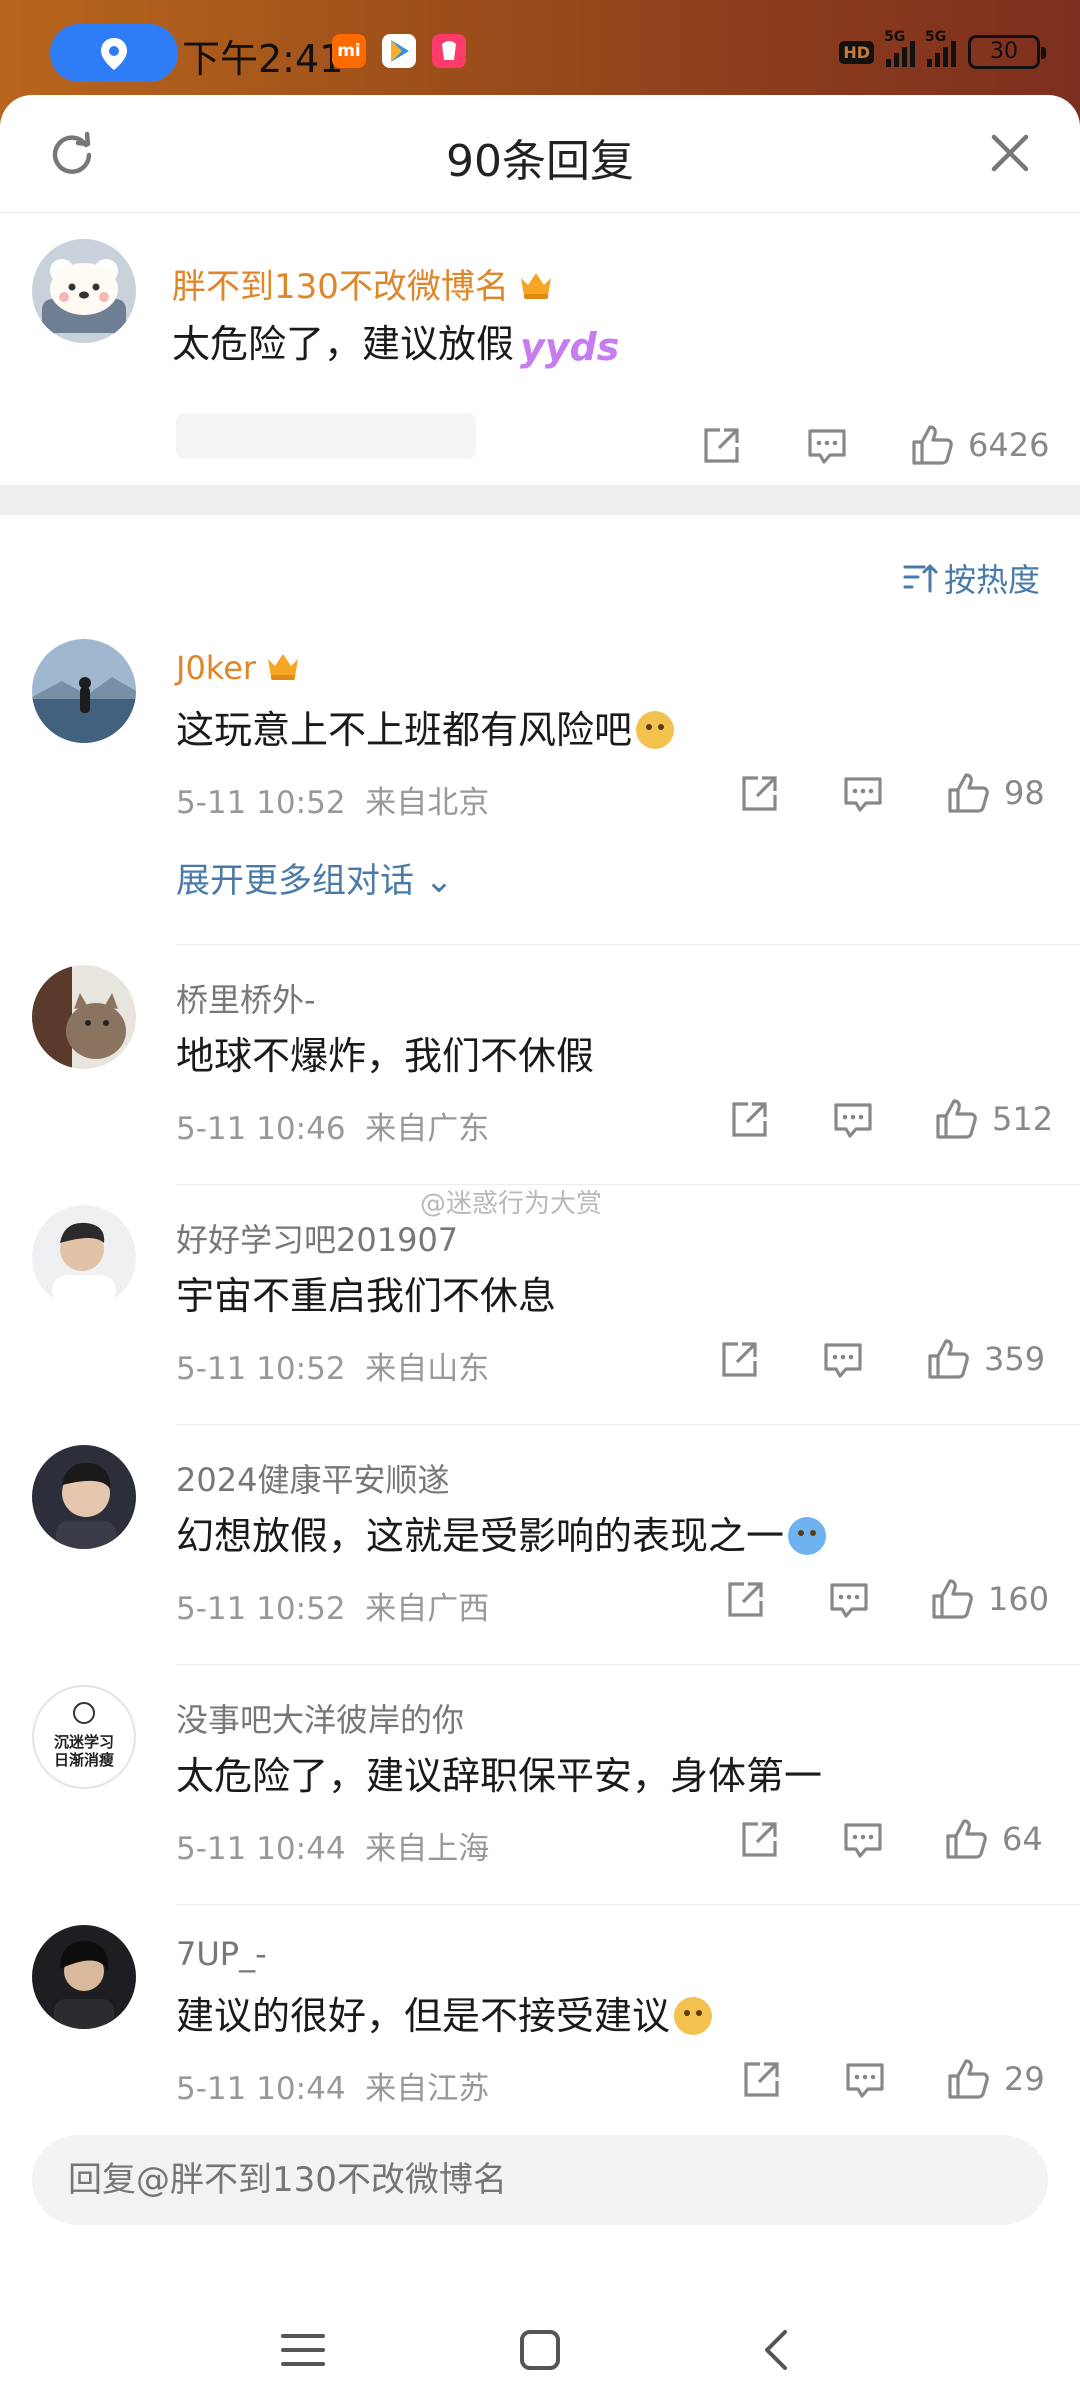 The height and width of the screenshot is (2400, 1080). I want to click on sheet-title: 90条回复, so click(540, 161).